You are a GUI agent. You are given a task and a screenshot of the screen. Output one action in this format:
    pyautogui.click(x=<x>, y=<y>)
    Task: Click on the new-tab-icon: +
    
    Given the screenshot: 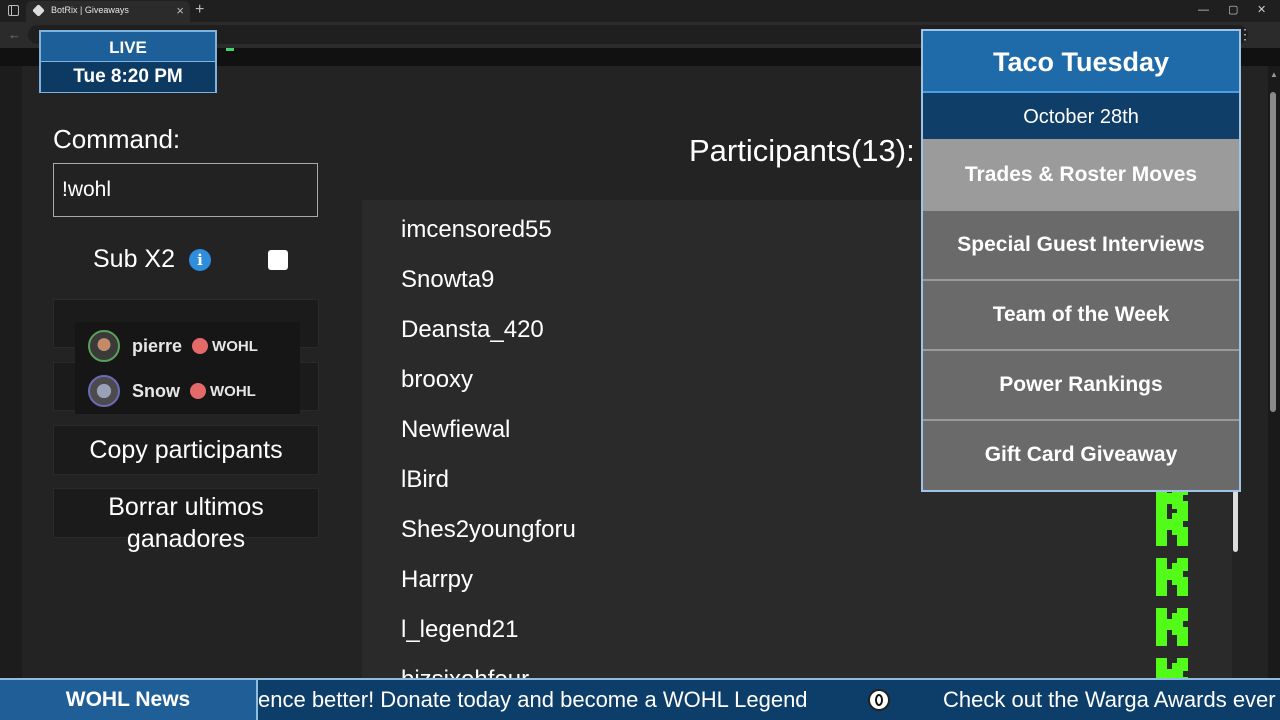 What is the action you would take?
    pyautogui.click(x=199, y=10)
    